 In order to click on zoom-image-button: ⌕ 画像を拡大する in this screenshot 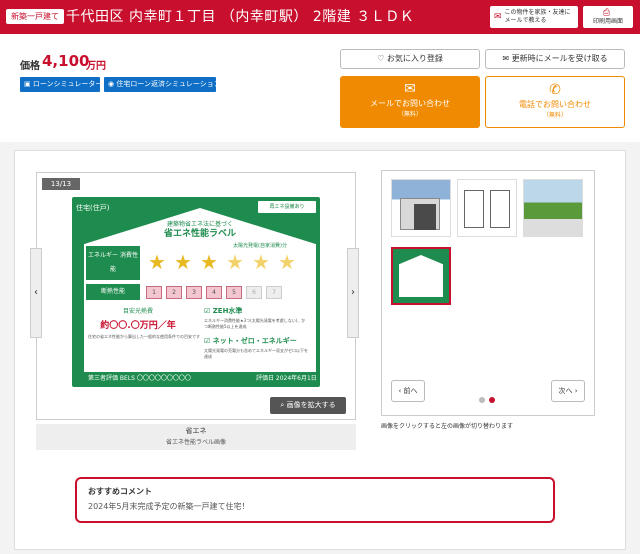, I will do `click(308, 405)`.